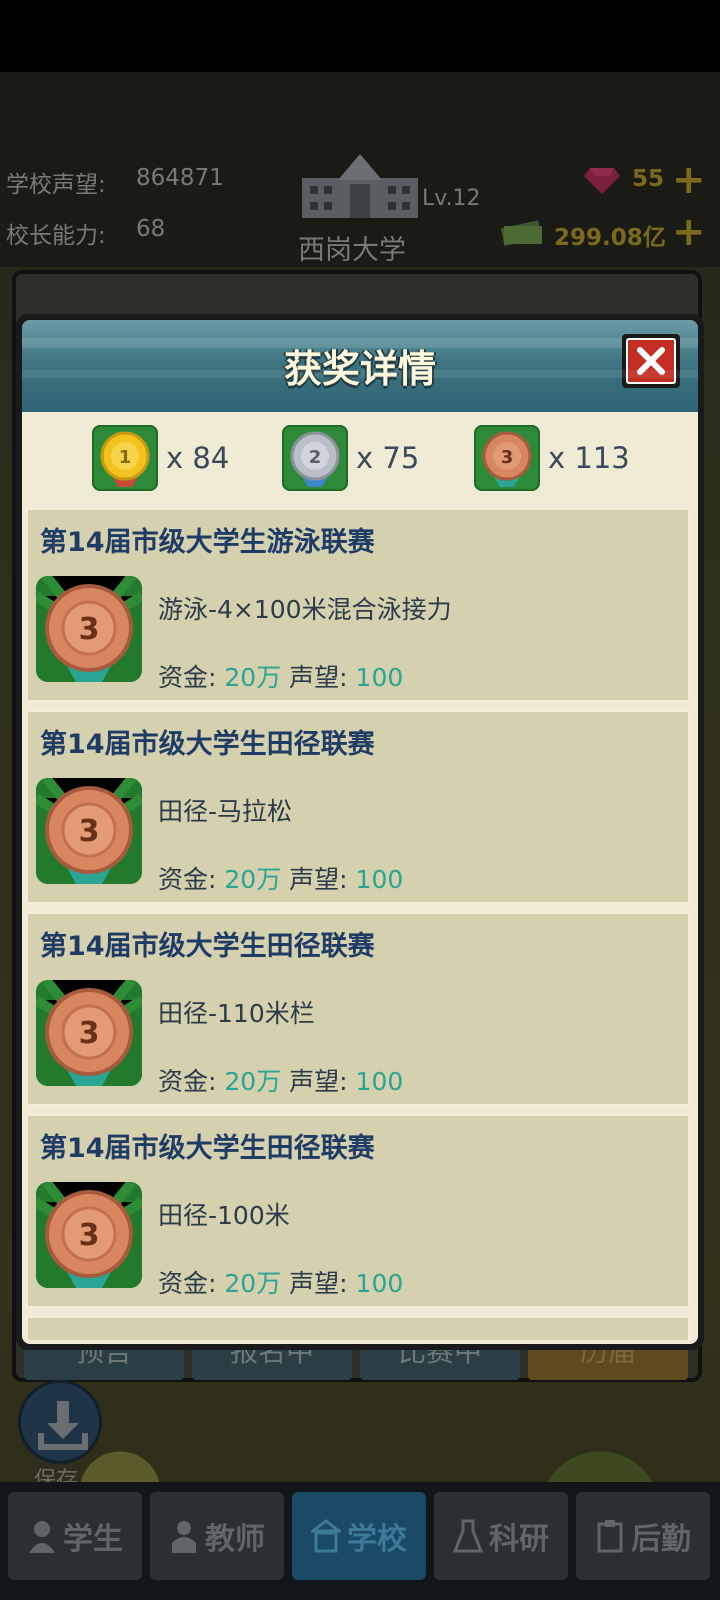 The height and width of the screenshot is (1600, 720). I want to click on gem-count: 55, so click(648, 179).